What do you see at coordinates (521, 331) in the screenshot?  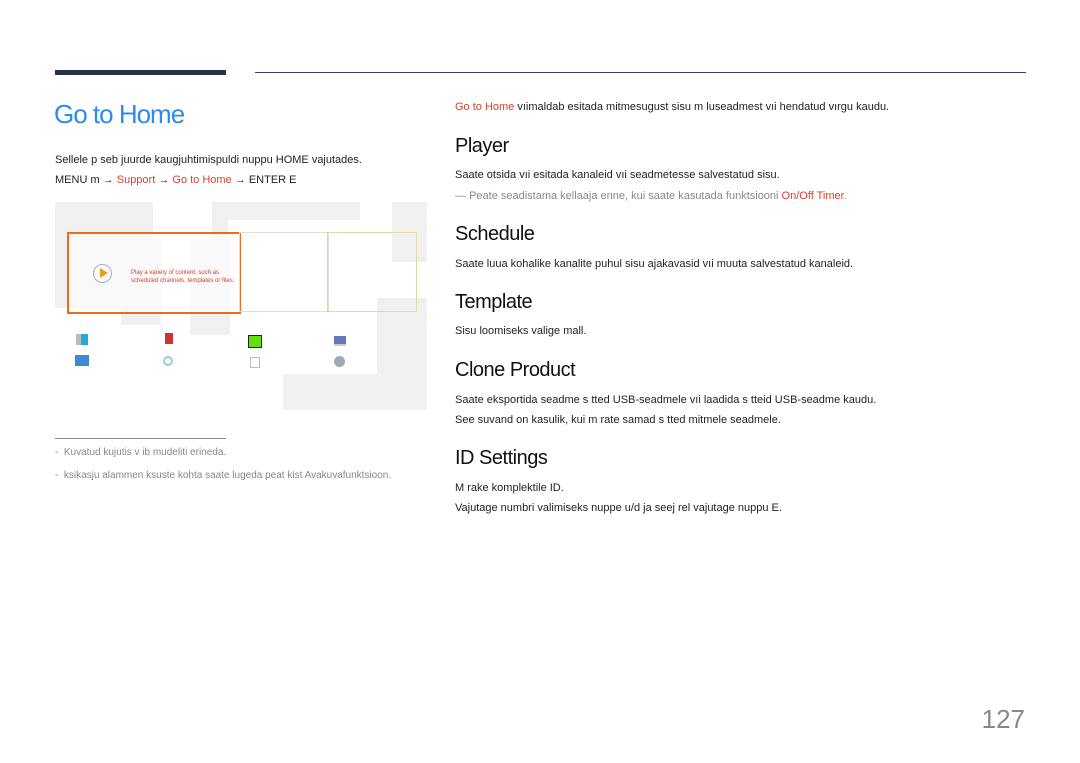 I see `section-text: Sisu loomiseks valige mall.` at bounding box center [521, 331].